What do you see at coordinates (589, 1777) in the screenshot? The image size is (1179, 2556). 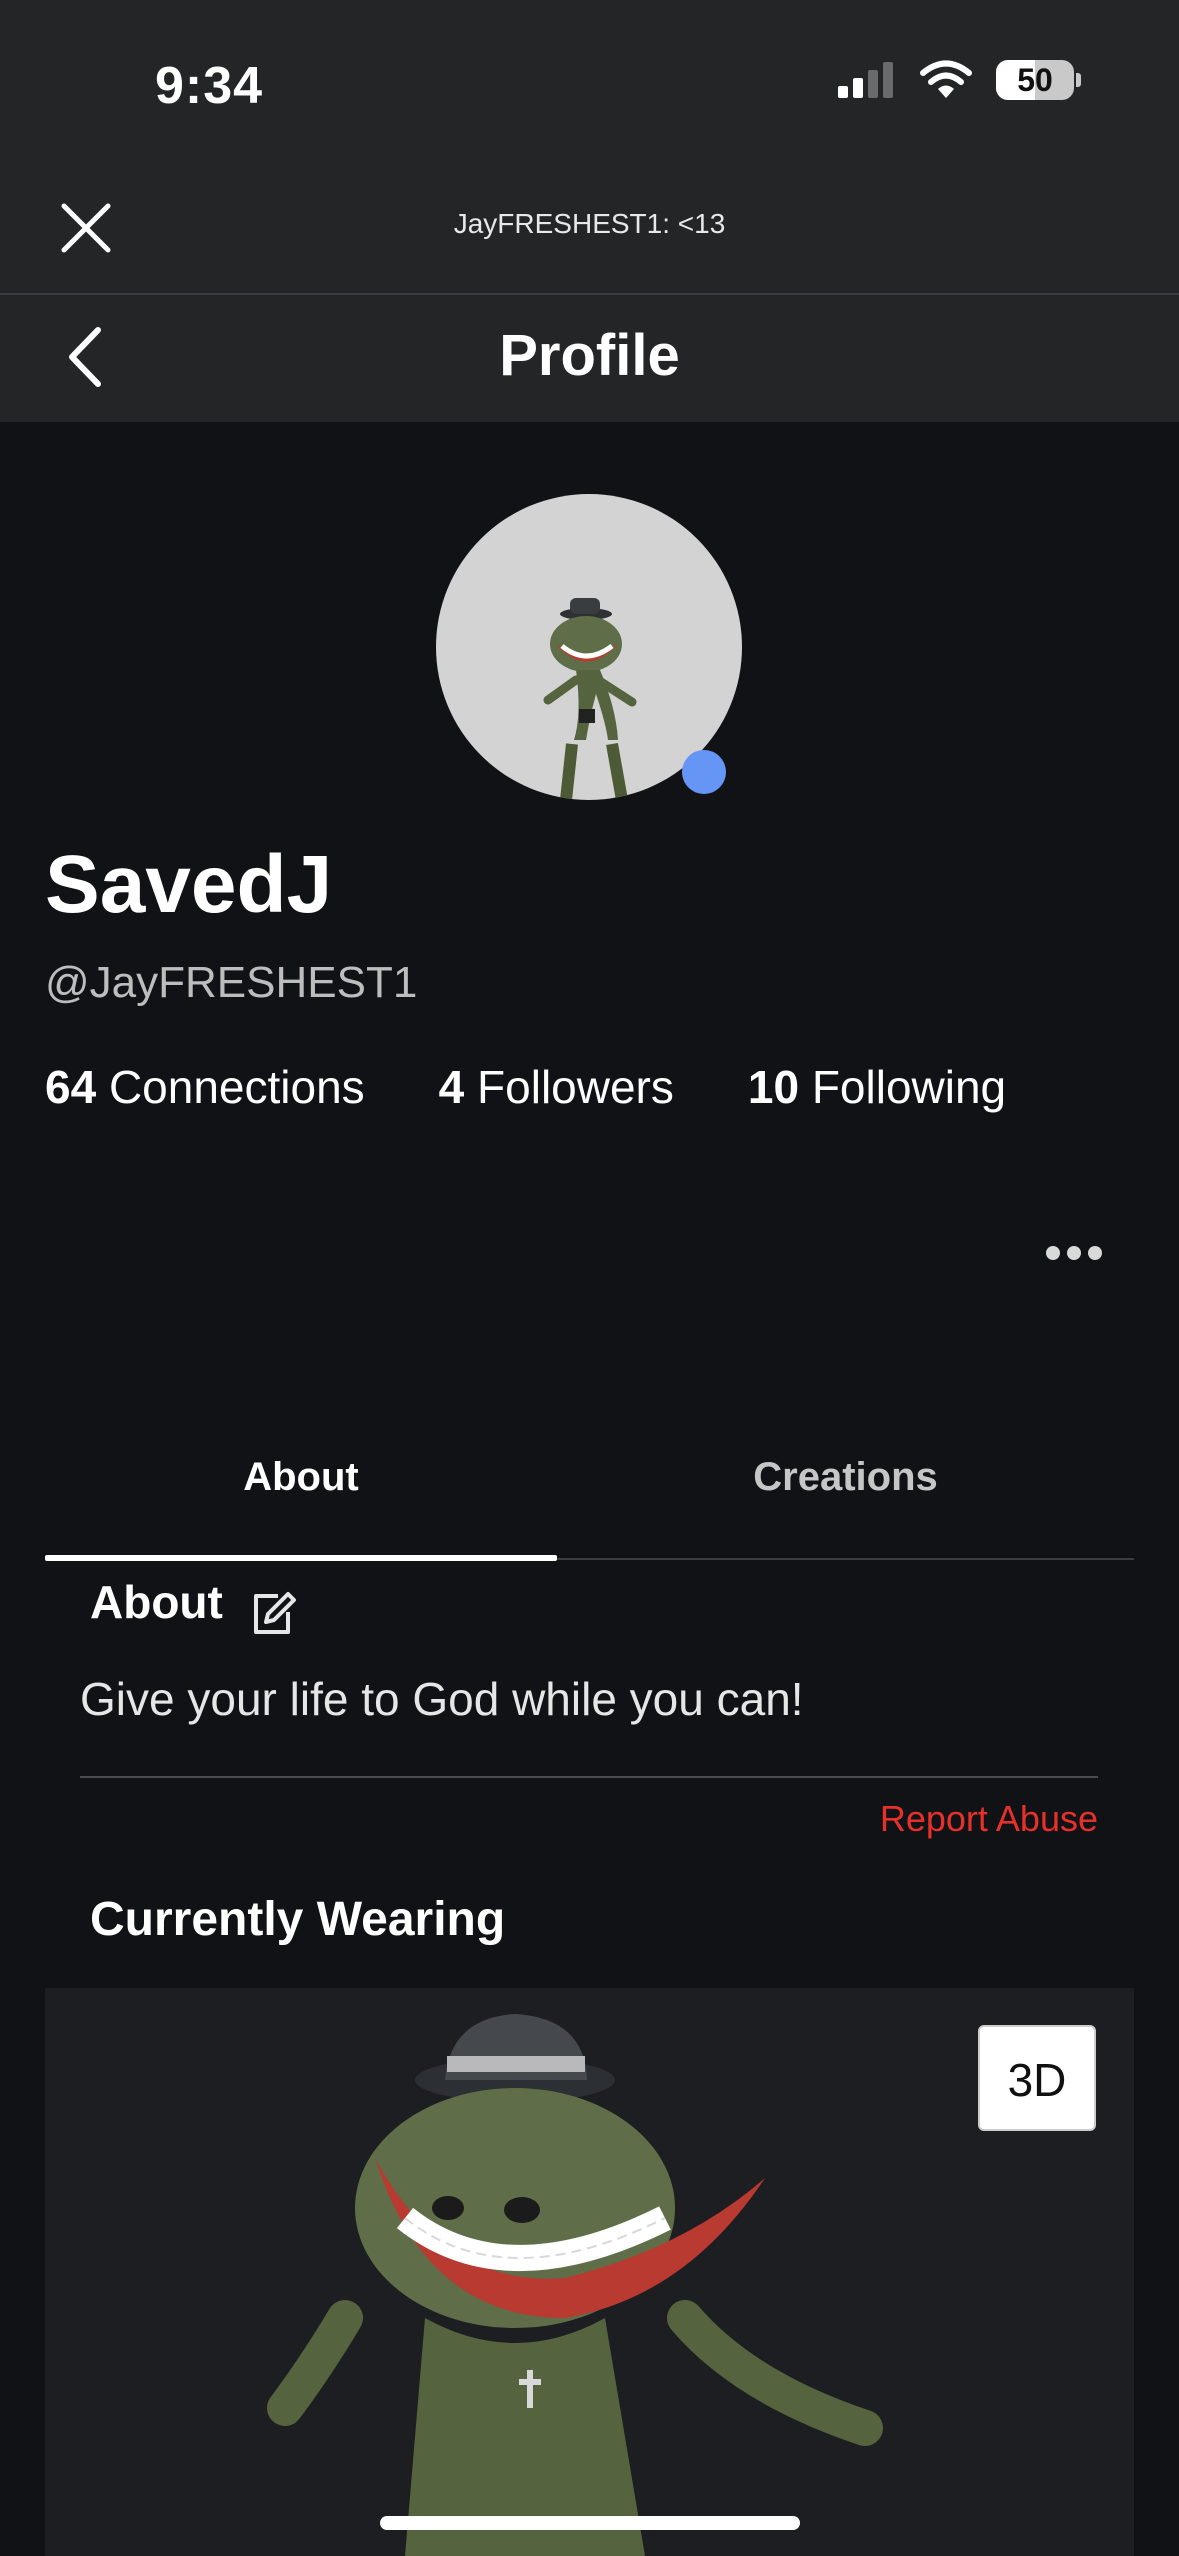 I see `about-divider` at bounding box center [589, 1777].